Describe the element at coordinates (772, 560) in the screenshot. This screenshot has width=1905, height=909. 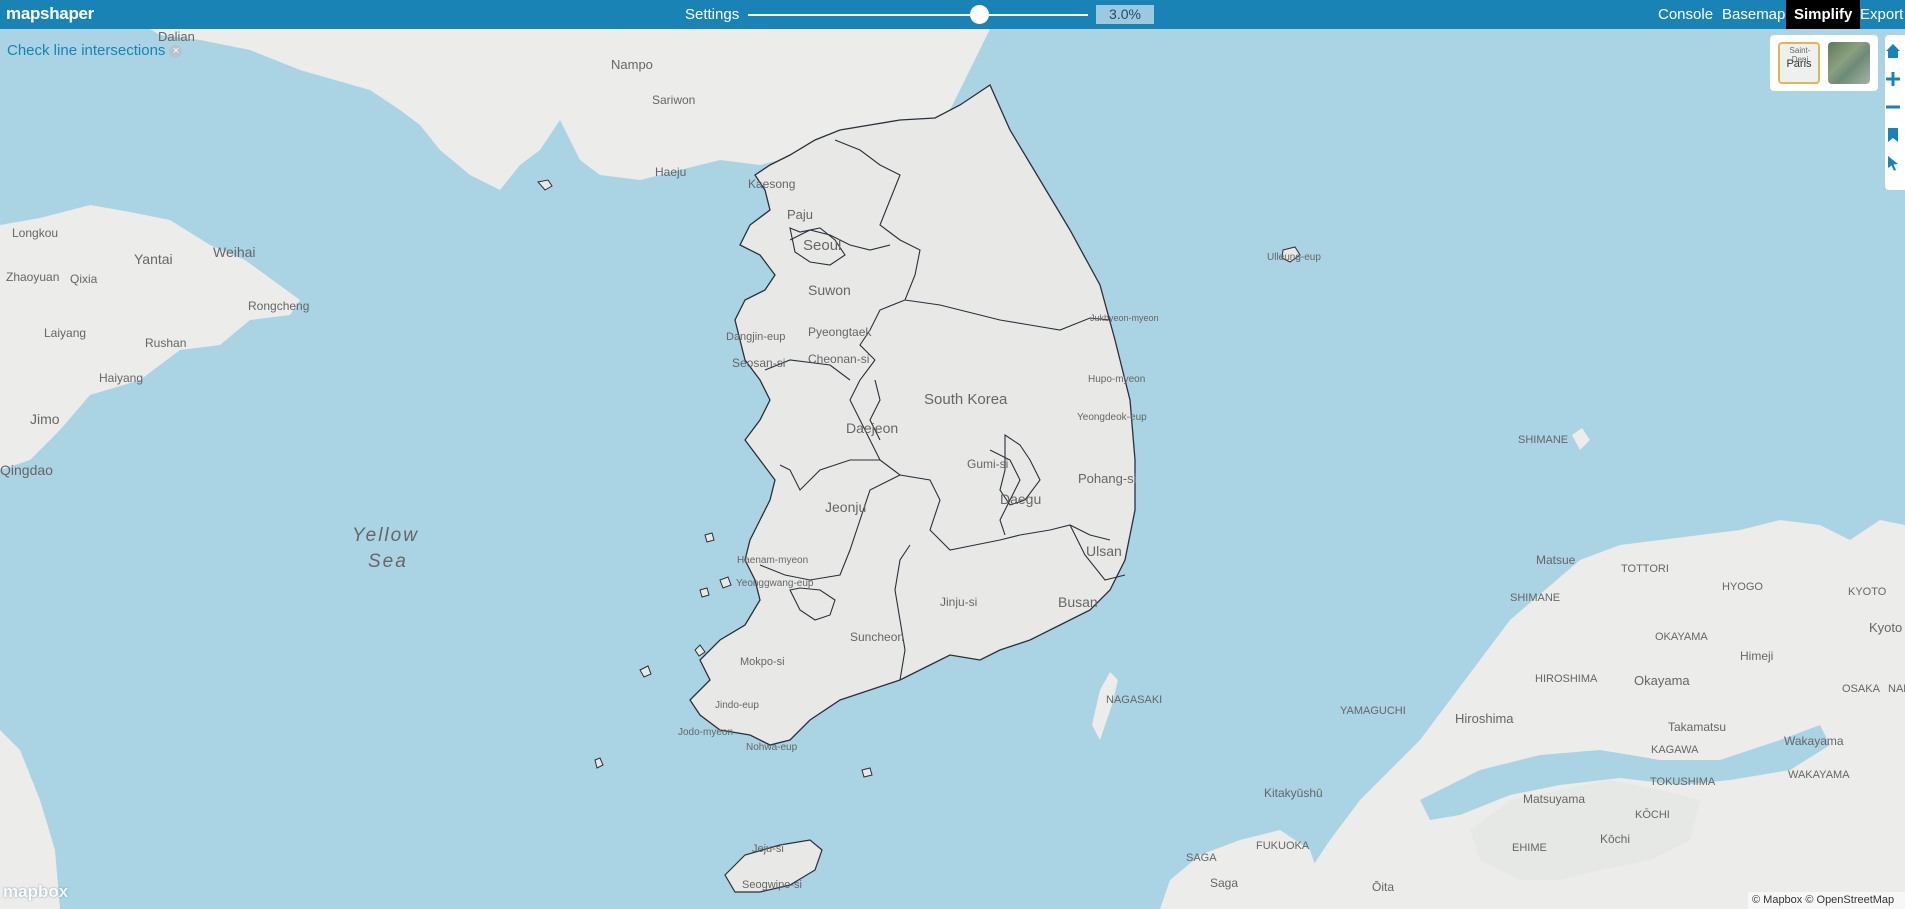
I see `label-haenam: Haenam-myeon` at that location.